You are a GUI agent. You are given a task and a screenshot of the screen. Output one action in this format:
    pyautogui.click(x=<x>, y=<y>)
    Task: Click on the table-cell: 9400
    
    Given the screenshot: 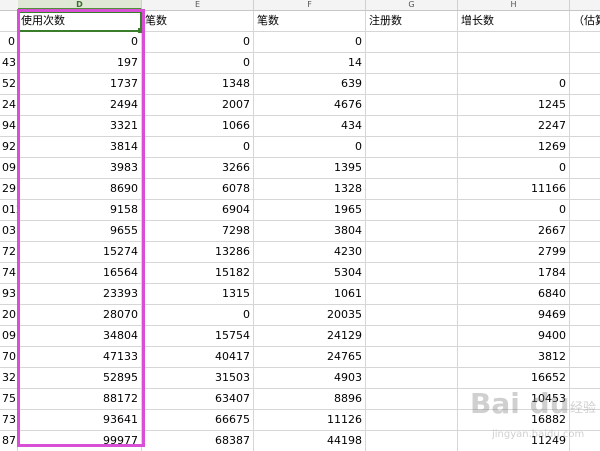 What is the action you would take?
    pyautogui.click(x=514, y=336)
    